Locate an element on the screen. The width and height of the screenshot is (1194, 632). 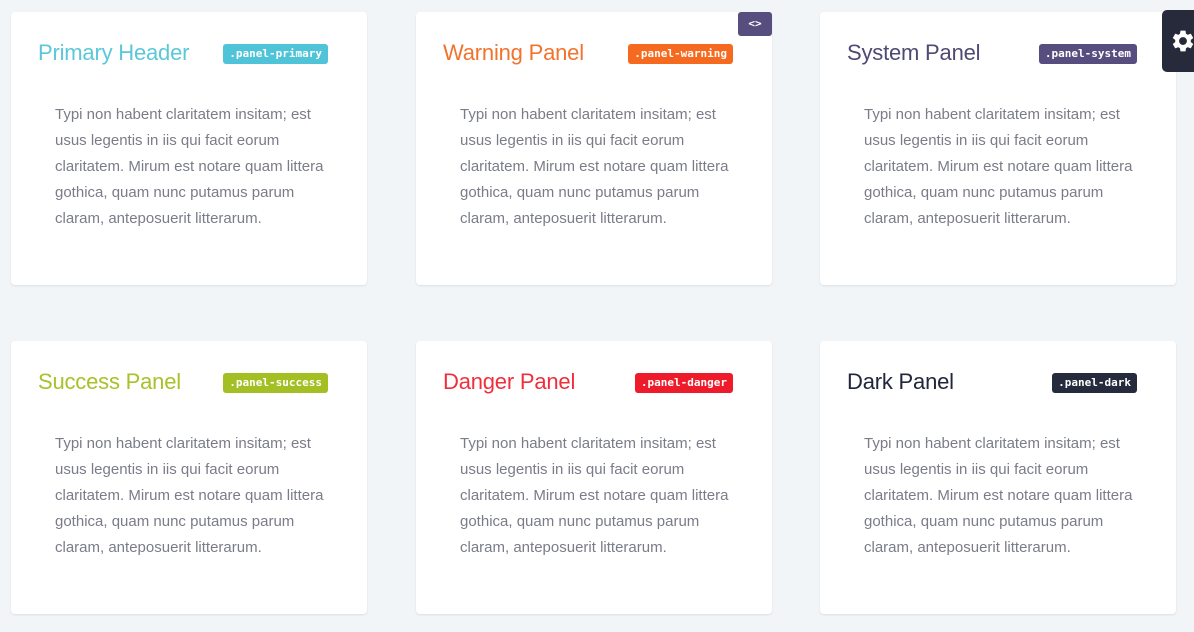
panel-class-badge: .panel-dark is located at coordinates (1094, 383).